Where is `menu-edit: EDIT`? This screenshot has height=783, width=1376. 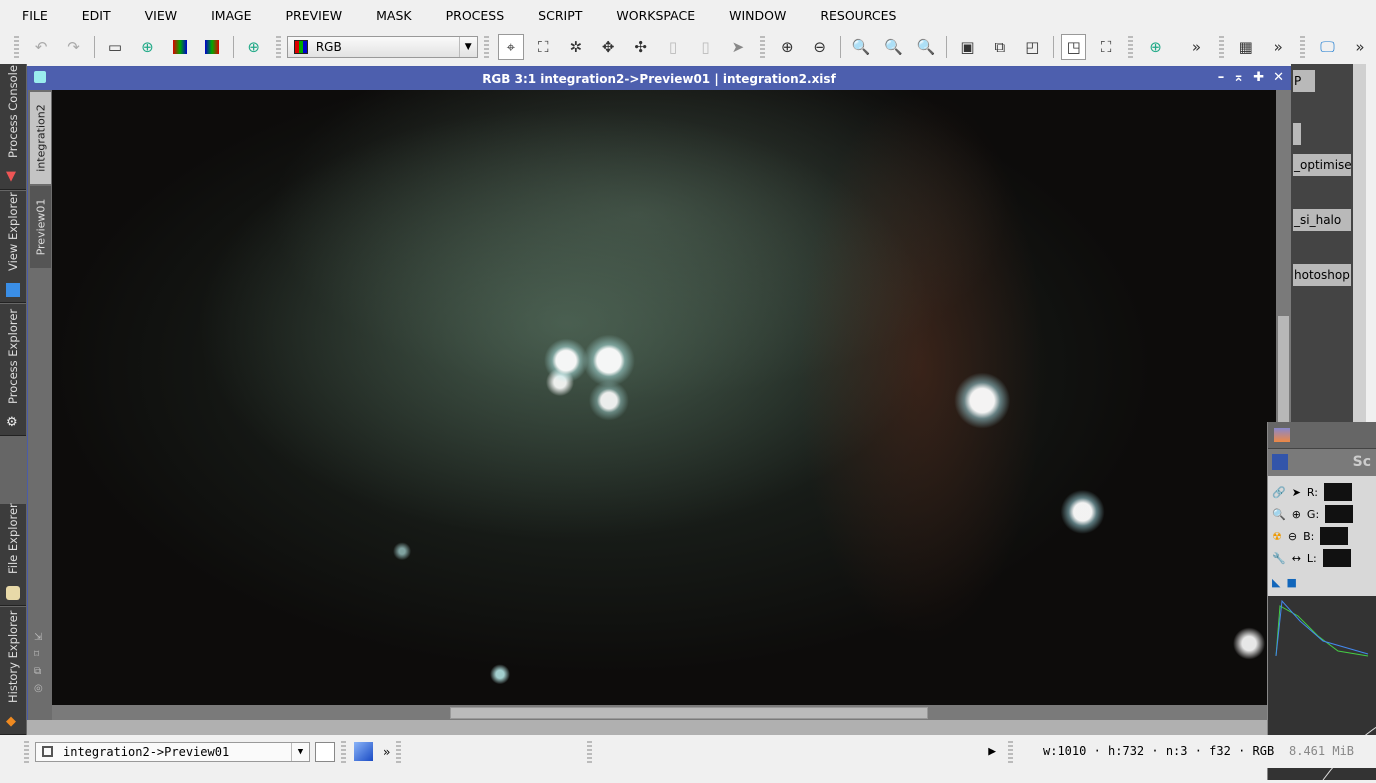
menu-edit: EDIT is located at coordinates (96, 15).